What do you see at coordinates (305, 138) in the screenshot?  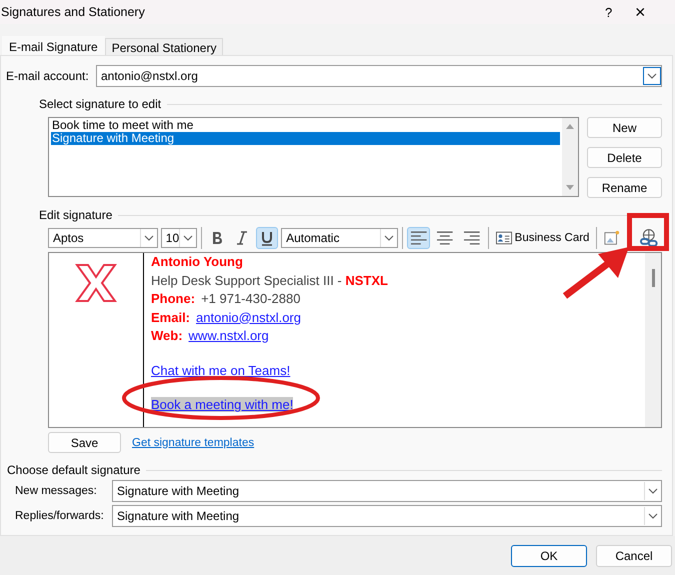 I see `list-item: Signature with Meeting` at bounding box center [305, 138].